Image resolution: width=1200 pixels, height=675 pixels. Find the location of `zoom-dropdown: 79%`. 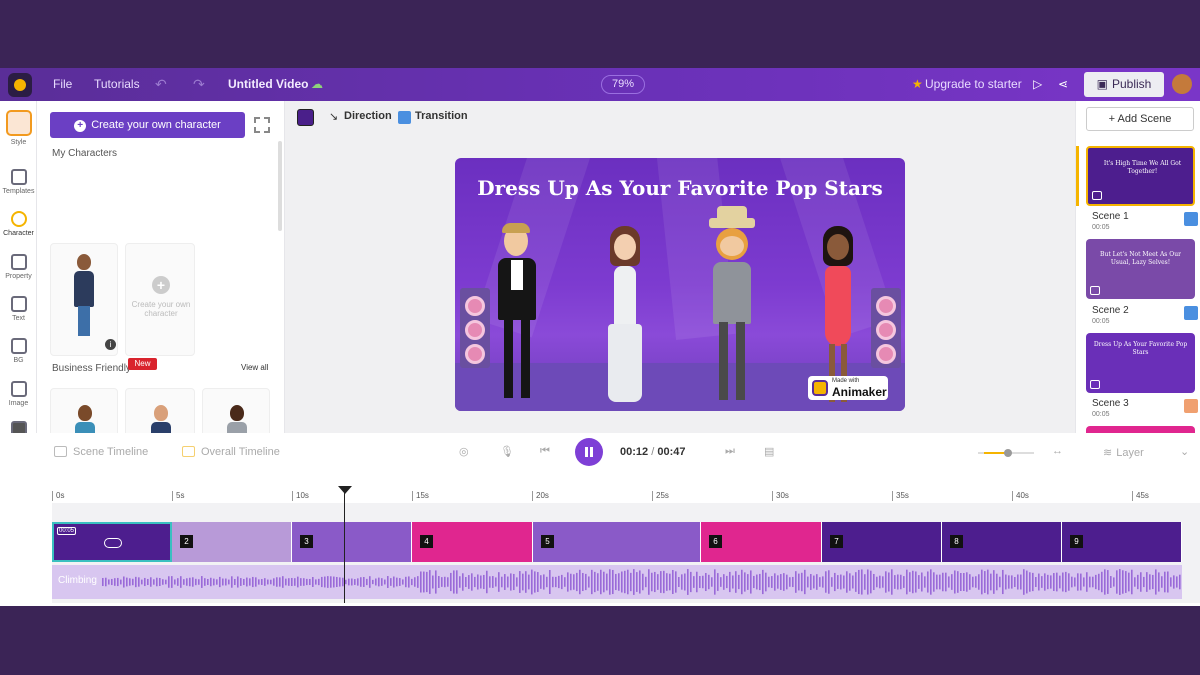

zoom-dropdown: 79% is located at coordinates (623, 84).